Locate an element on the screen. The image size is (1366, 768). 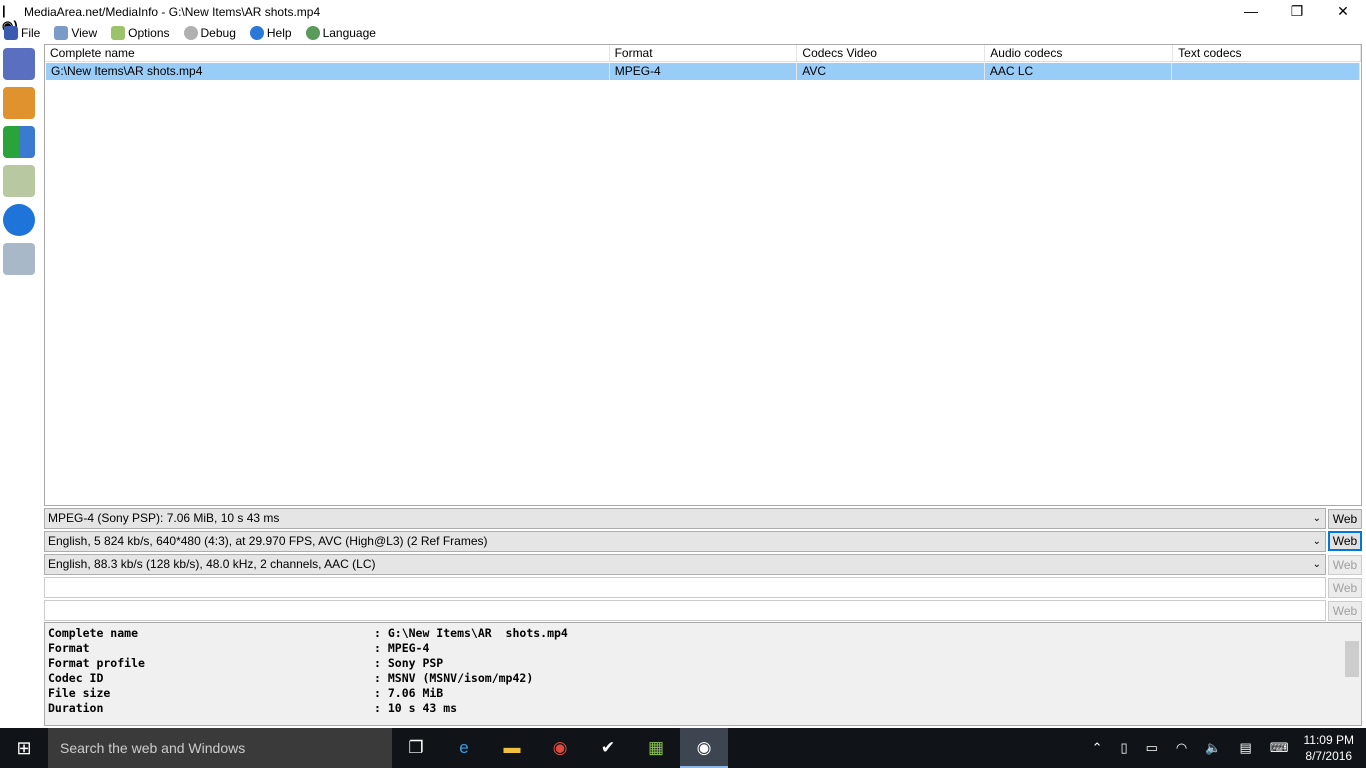
menu-debug: Debug is located at coordinates (208, 33).